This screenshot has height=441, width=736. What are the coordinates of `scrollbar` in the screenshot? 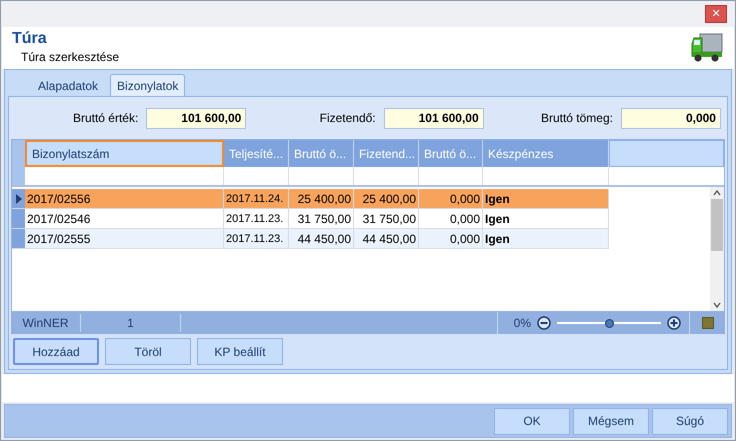 It's located at (717, 249).